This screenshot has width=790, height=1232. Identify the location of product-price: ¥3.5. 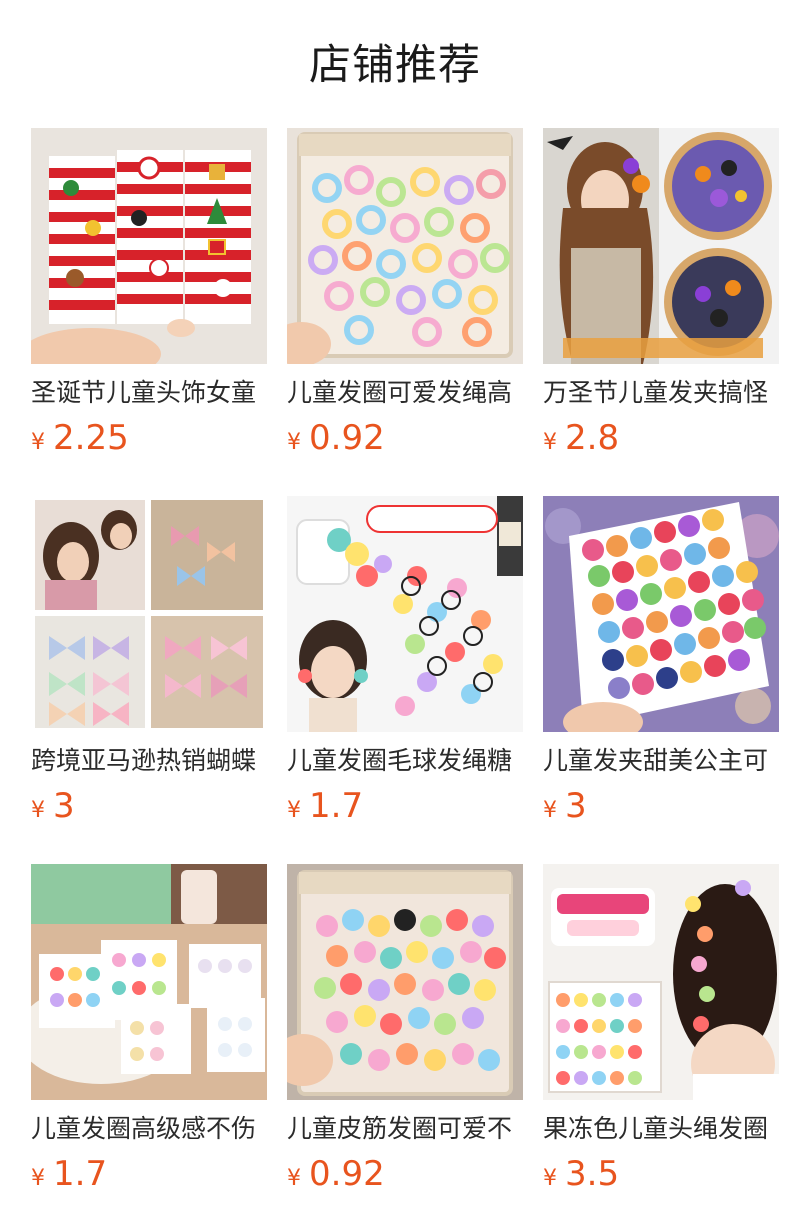
(581, 1174).